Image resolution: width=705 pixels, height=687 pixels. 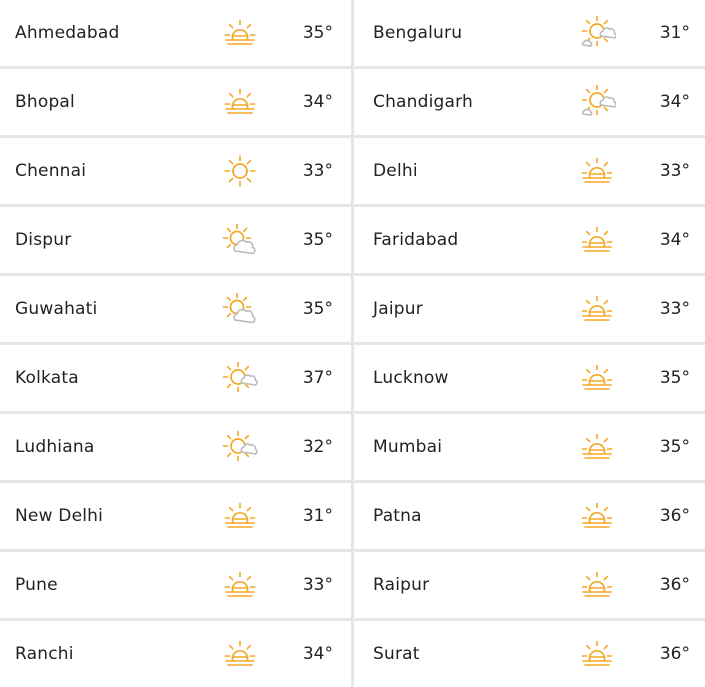 What do you see at coordinates (67, 33) in the screenshot?
I see `city-name: Ahmedabad` at bounding box center [67, 33].